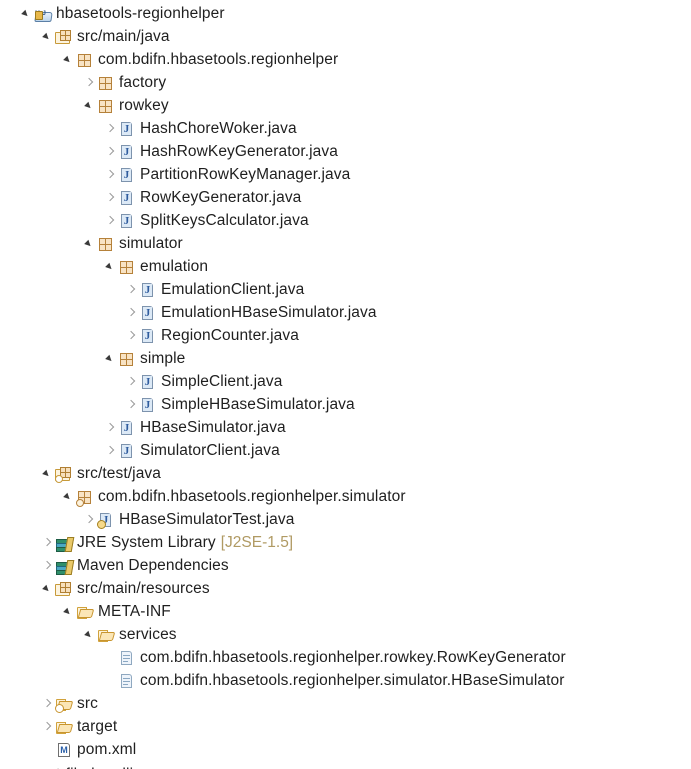 The height and width of the screenshot is (769, 691). What do you see at coordinates (84, 766) in the screenshot?
I see `tree-row: t-file-handling` at bounding box center [84, 766].